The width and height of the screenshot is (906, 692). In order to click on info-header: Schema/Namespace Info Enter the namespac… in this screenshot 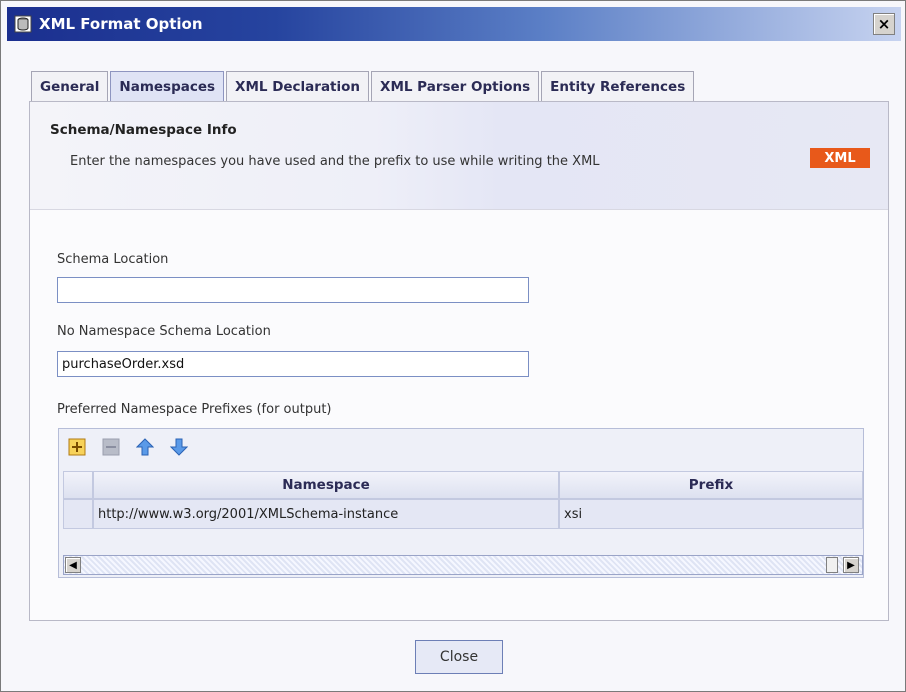, I will do `click(459, 156)`.